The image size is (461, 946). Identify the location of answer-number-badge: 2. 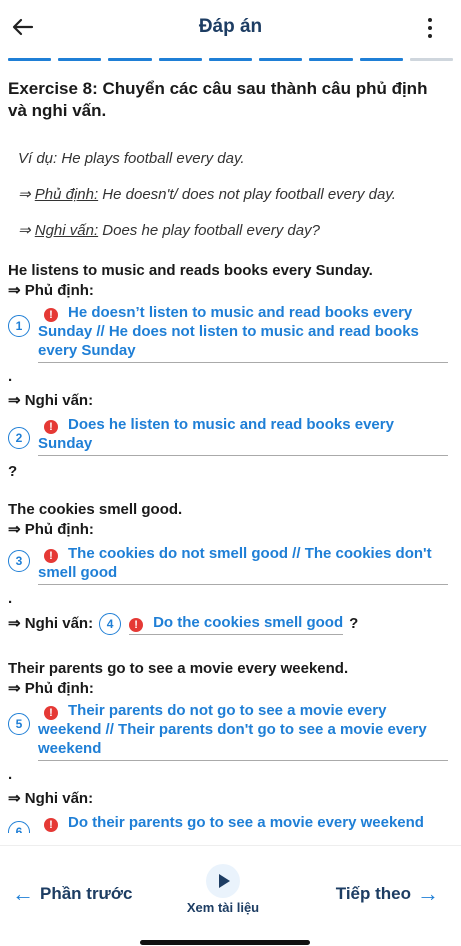
(19, 438).